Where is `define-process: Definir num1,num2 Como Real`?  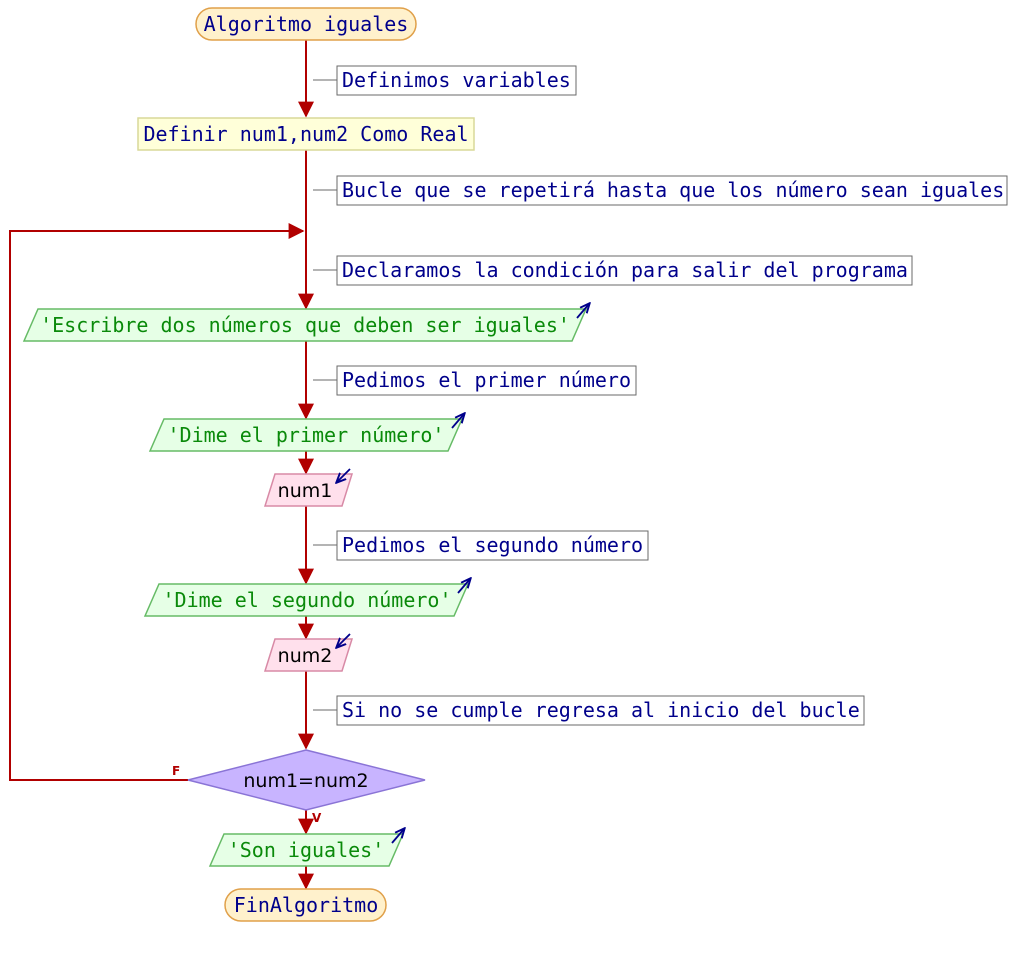 define-process: Definir num1,num2 Como Real is located at coordinates (306, 134).